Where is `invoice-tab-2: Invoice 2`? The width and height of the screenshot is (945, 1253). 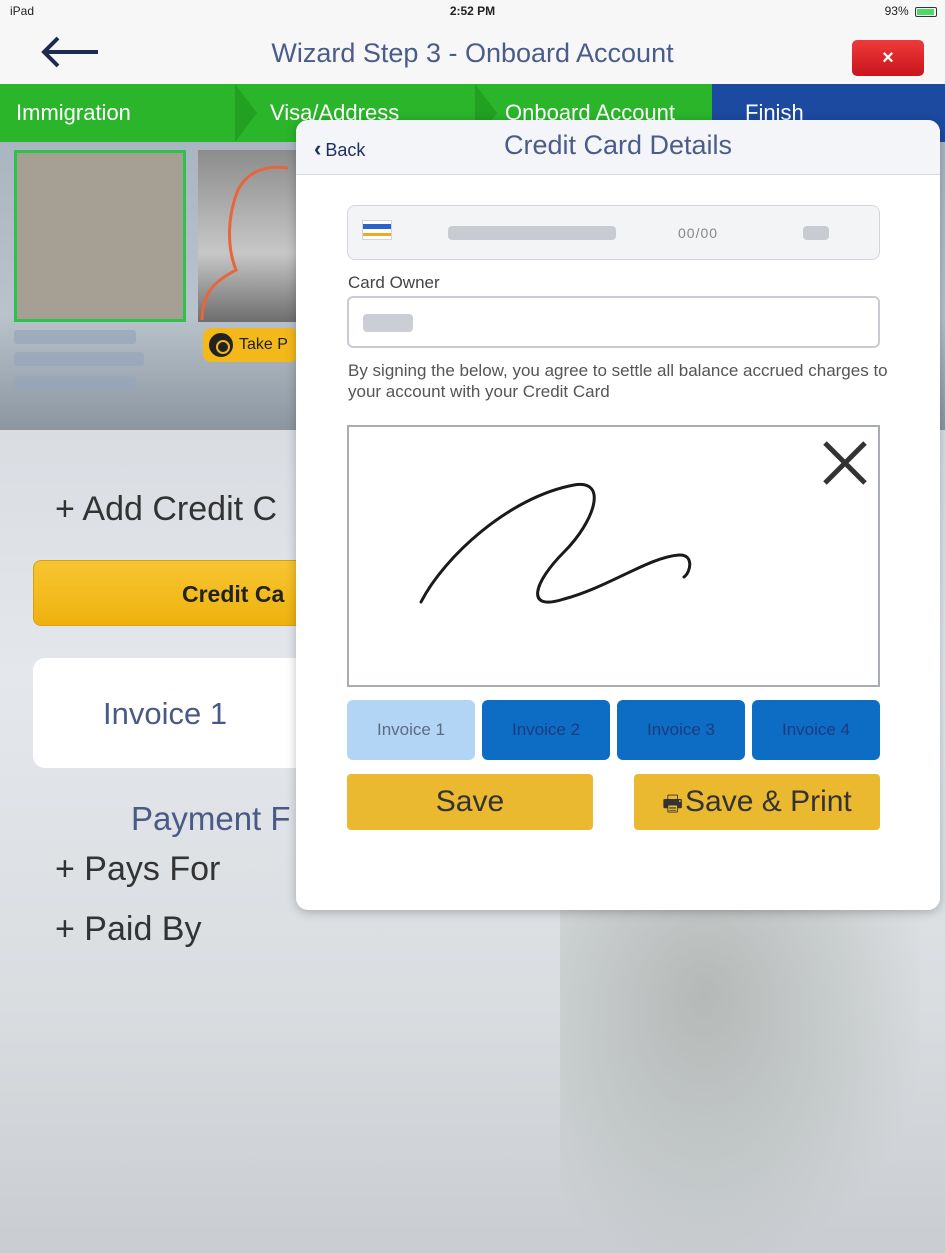 invoice-tab-2: Invoice 2 is located at coordinates (546, 730).